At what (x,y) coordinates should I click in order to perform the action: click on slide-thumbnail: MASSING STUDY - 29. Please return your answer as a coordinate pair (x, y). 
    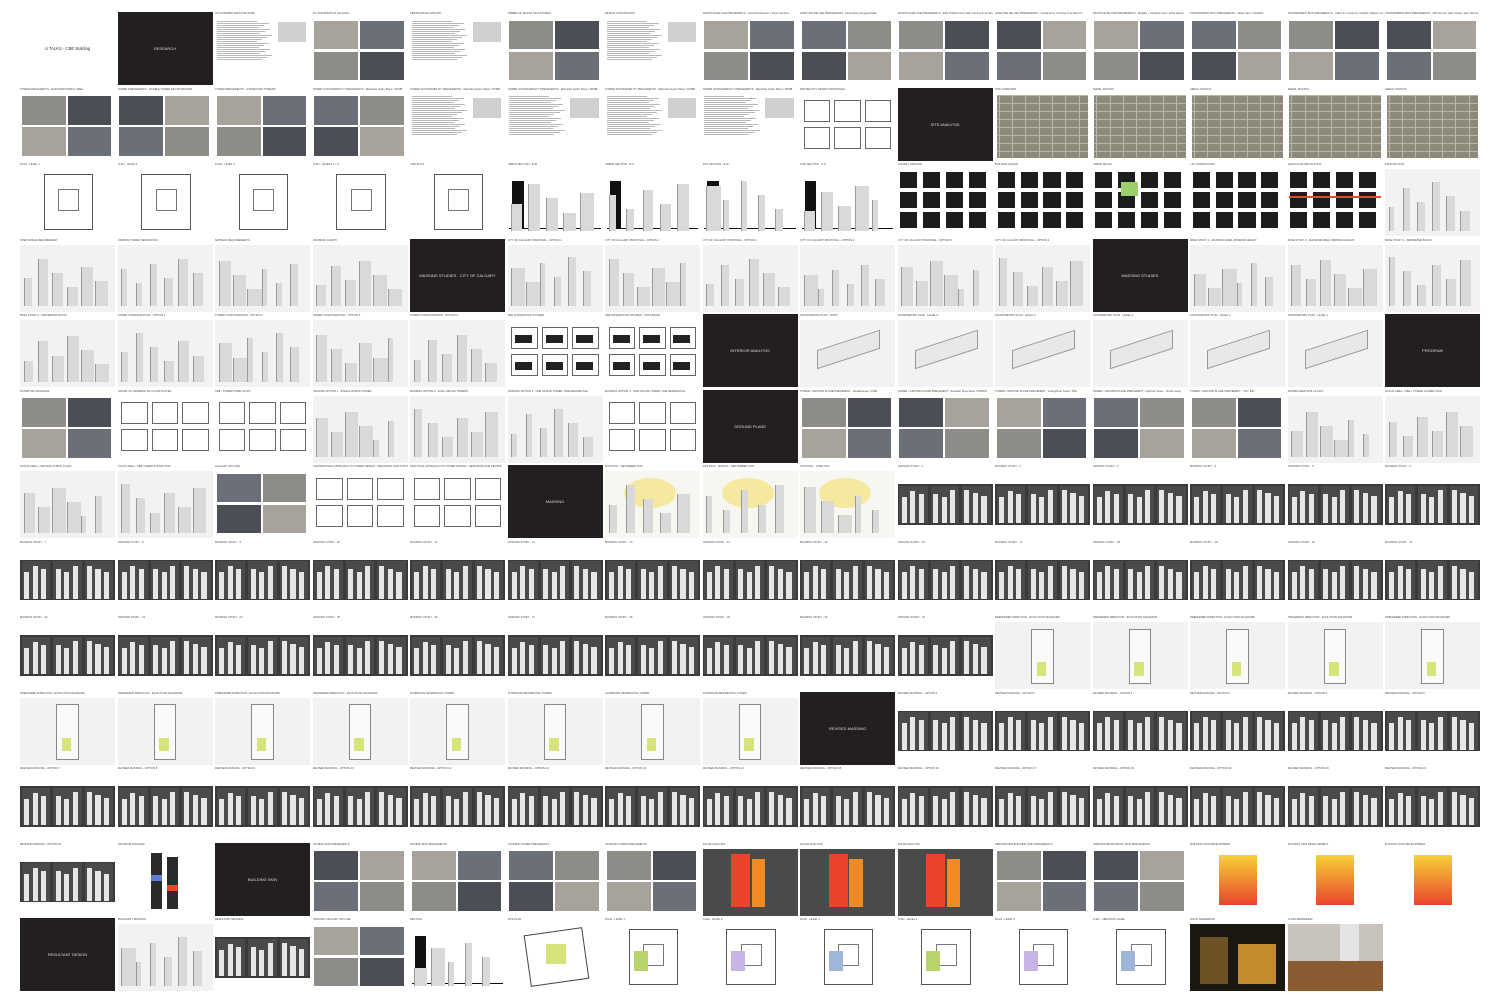
    Looking at the image, I should click on (750, 652).